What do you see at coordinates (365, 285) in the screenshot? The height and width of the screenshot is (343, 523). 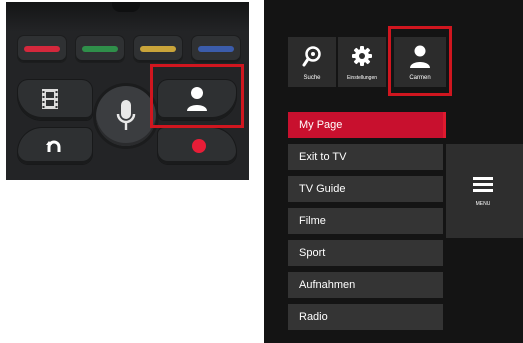 I see `menu-item-aufnahmen: Aufnahmen` at bounding box center [365, 285].